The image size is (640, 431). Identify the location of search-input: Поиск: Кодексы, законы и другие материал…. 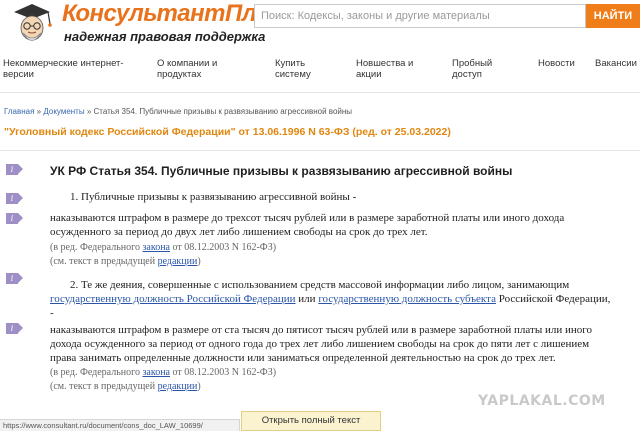
(420, 16).